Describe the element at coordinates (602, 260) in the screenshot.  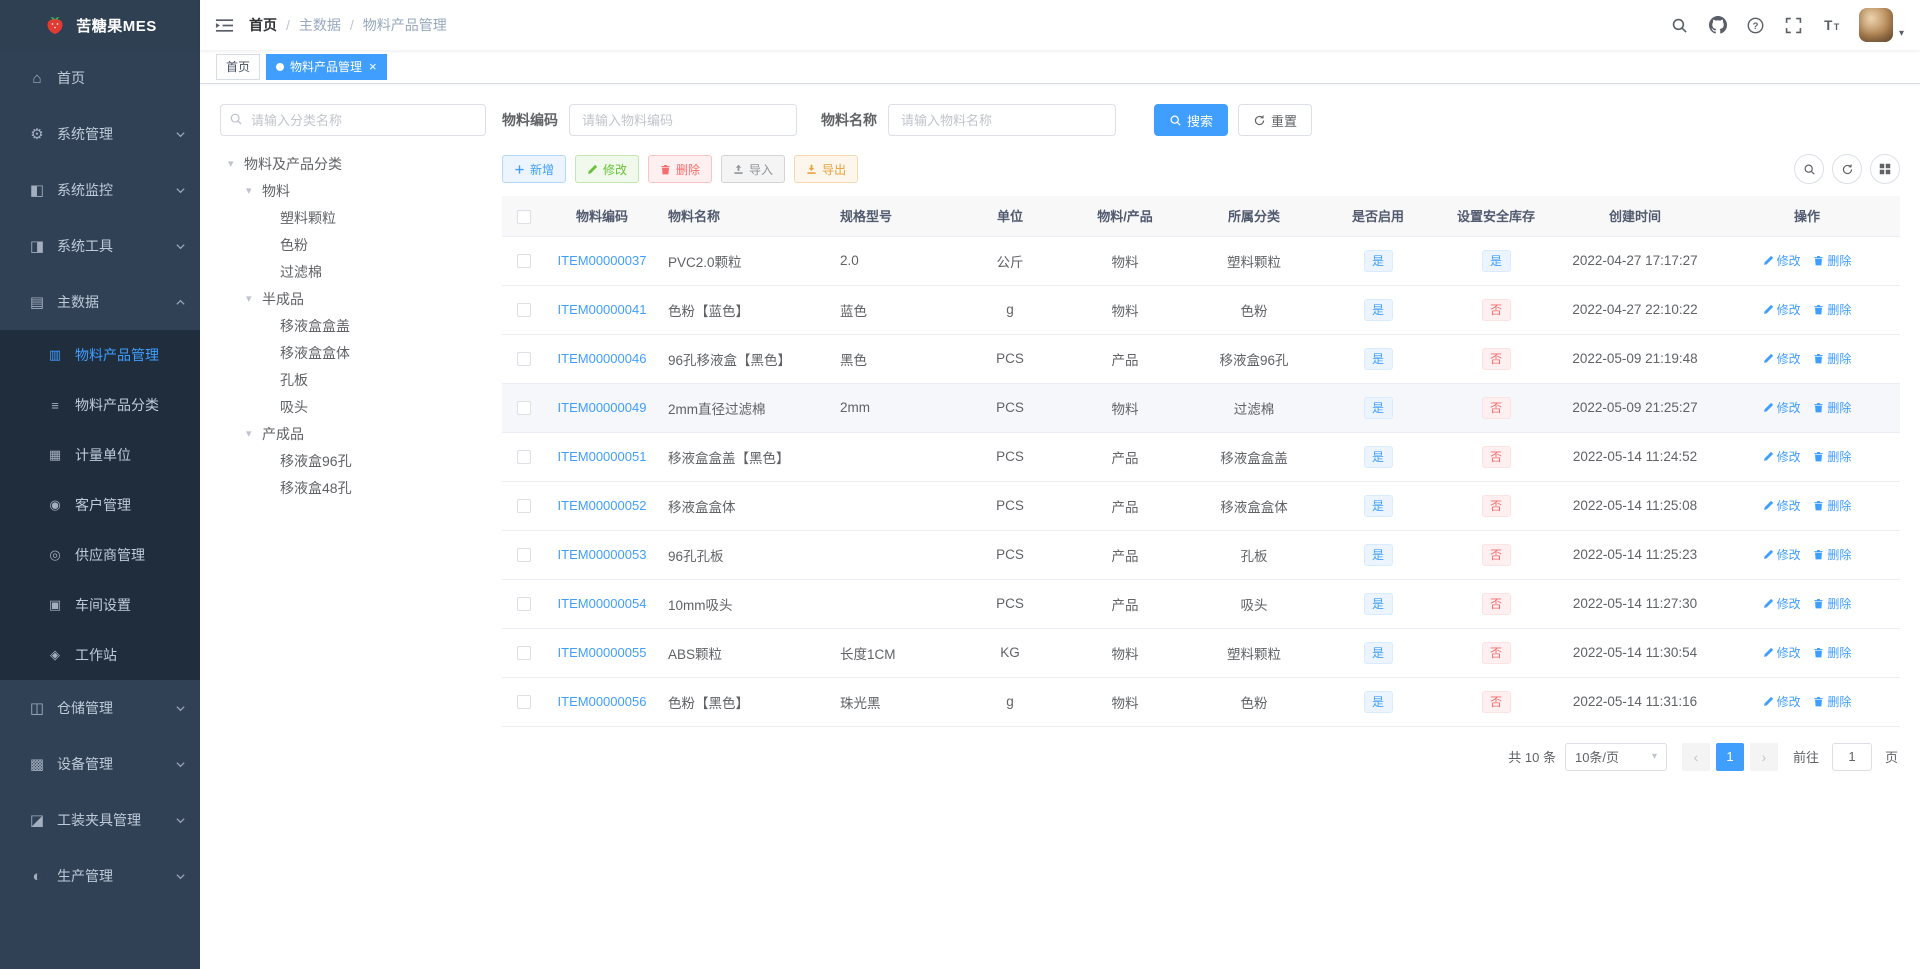
I see `item-code-link: ITEM00000037` at that location.